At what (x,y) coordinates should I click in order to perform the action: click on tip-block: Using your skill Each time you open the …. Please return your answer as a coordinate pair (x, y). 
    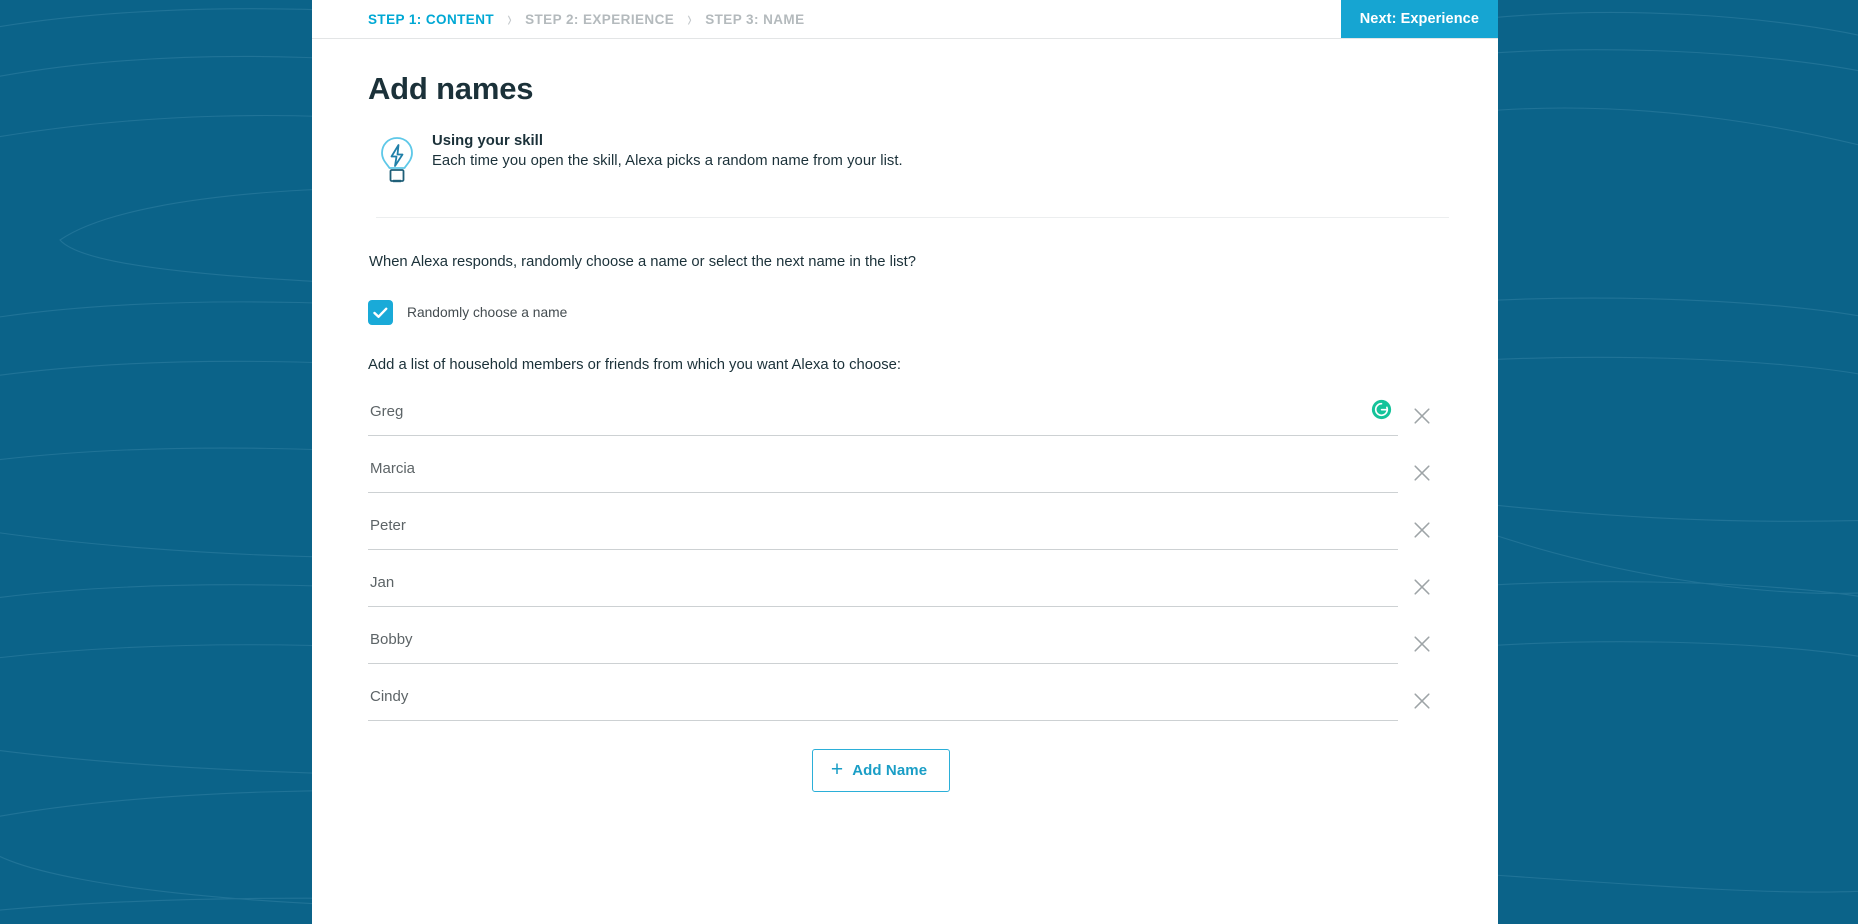
    Looking at the image, I should click on (905, 162).